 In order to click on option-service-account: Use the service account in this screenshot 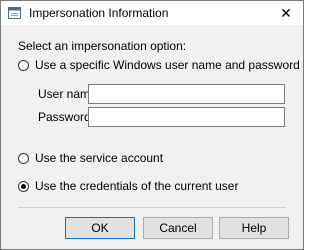, I will do `click(90, 158)`.